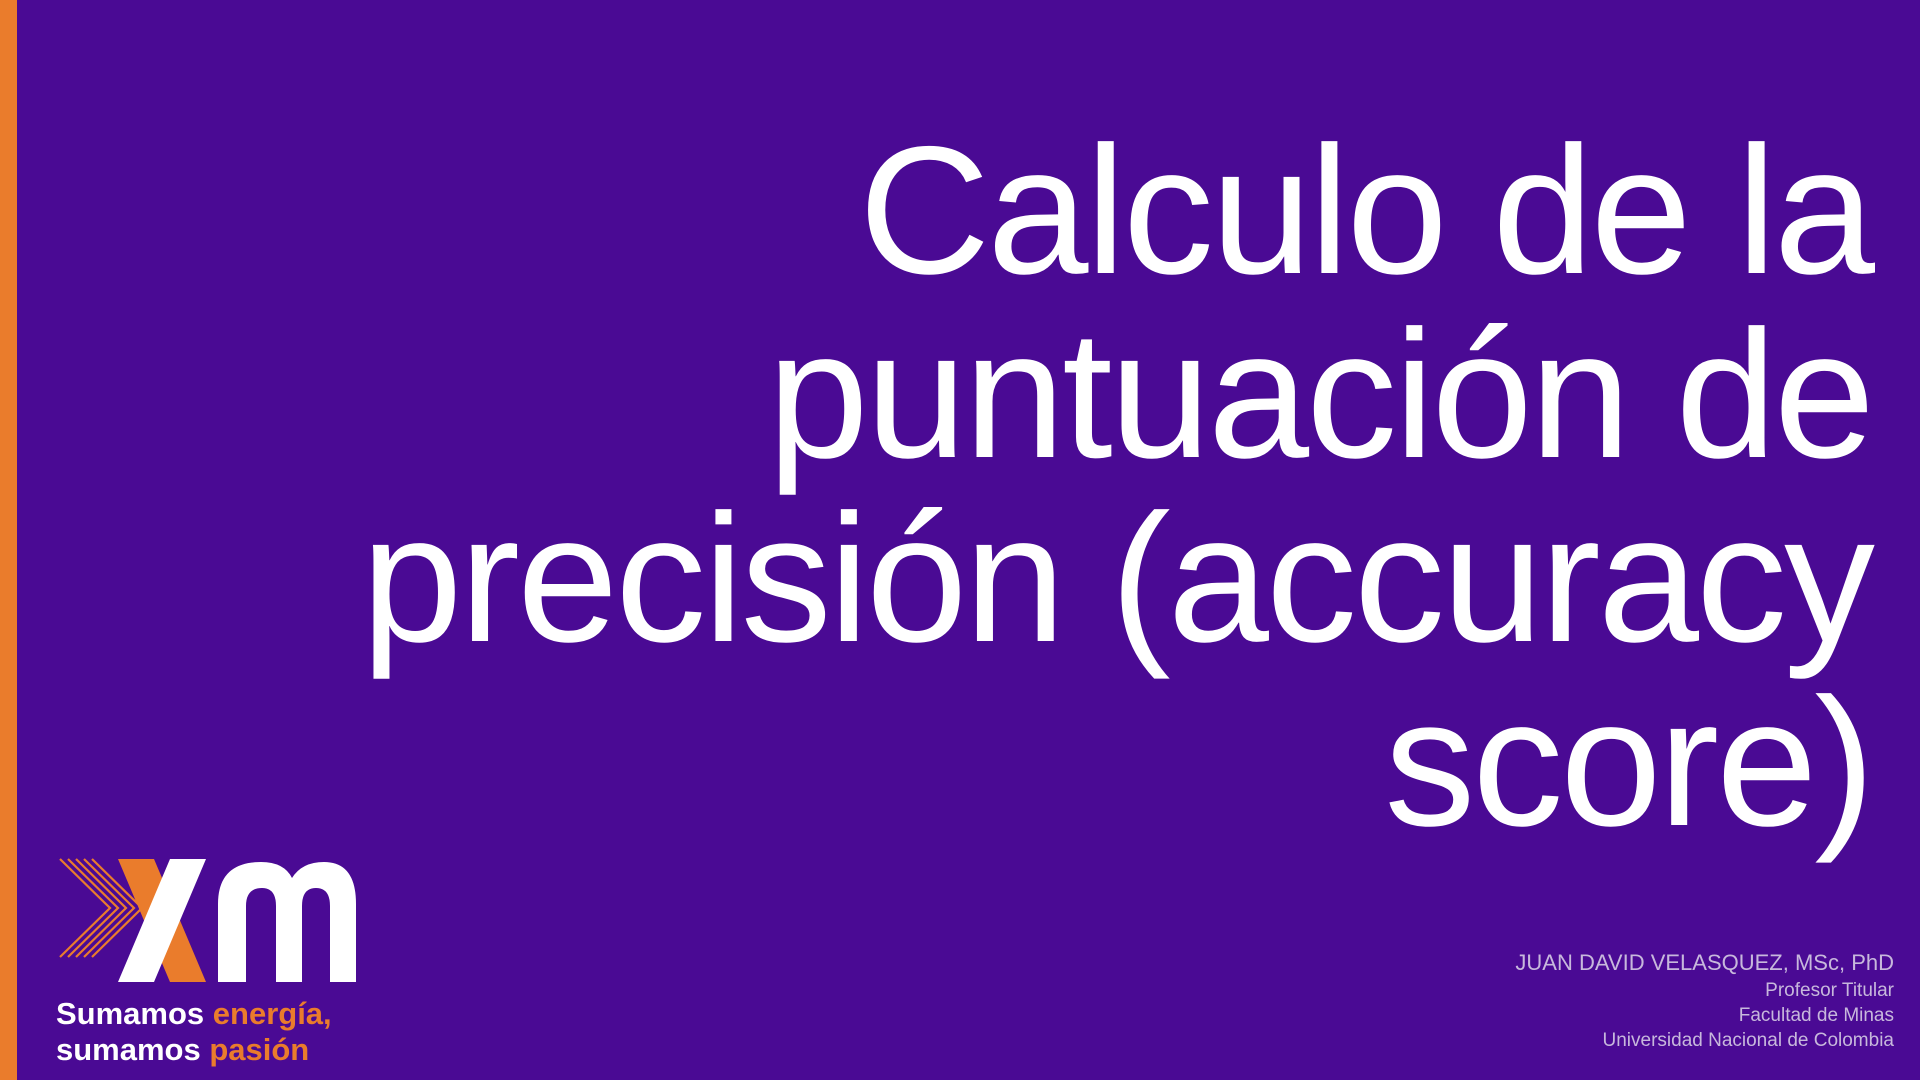 The image size is (1920, 1080). I want to click on logo-tagline: Sumamos energía, sumamos pasión, so click(194, 1032).